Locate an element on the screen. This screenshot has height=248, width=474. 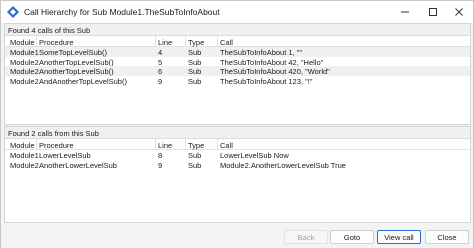
goto-button: Goto is located at coordinates (352, 237).